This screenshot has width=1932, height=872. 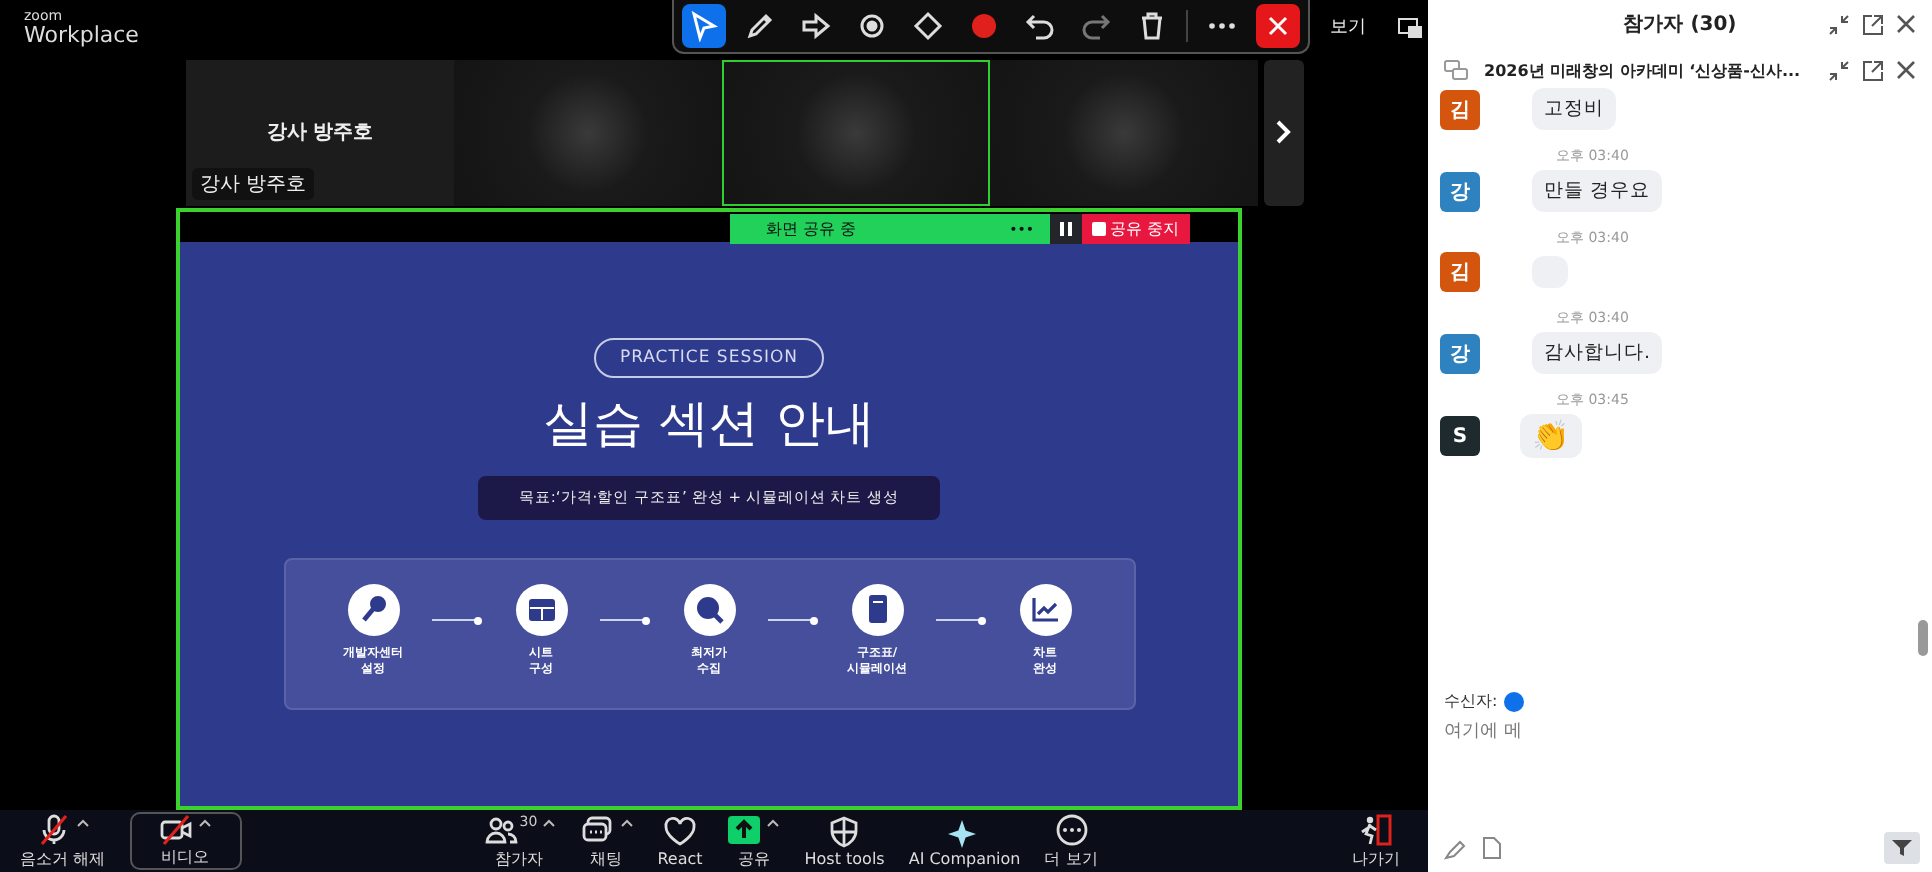 What do you see at coordinates (704, 26) in the screenshot?
I see `select-tool-icon` at bounding box center [704, 26].